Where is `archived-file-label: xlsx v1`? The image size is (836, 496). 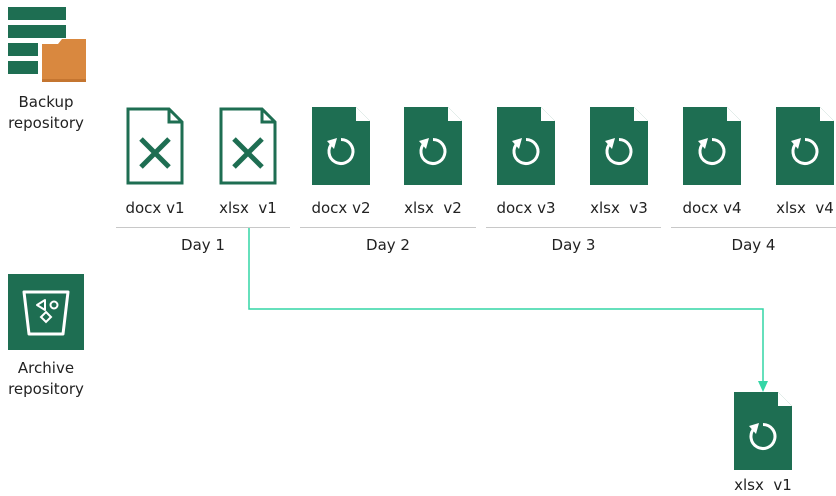 archived-file-label: xlsx v1 is located at coordinates (763, 485).